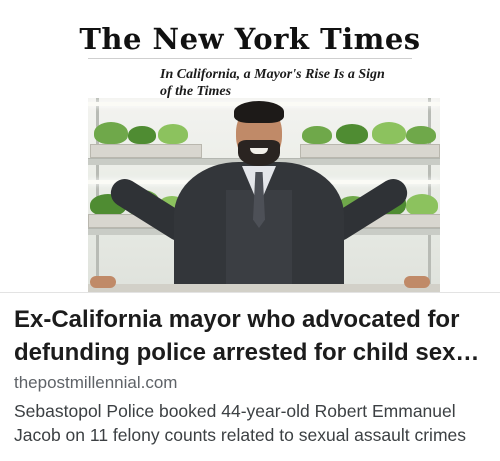 The height and width of the screenshot is (461, 500). Describe the element at coordinates (259, 112) in the screenshot. I see `person-hair` at that location.